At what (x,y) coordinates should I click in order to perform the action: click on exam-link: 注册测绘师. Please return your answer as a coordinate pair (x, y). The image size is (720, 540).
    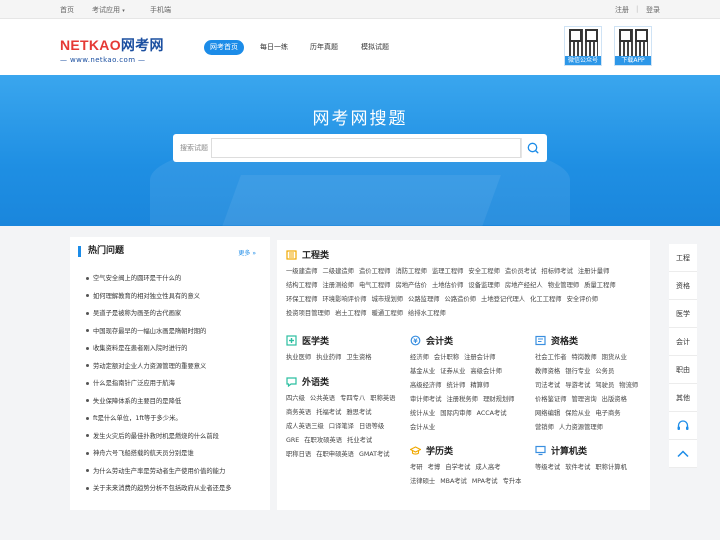
    Looking at the image, I should click on (337, 286).